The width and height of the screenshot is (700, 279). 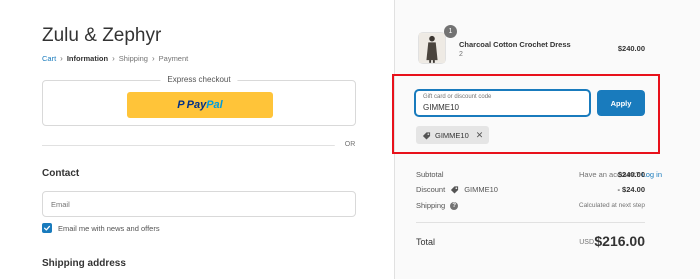 I want to click on total-amount: $216.00, so click(x=619, y=241).